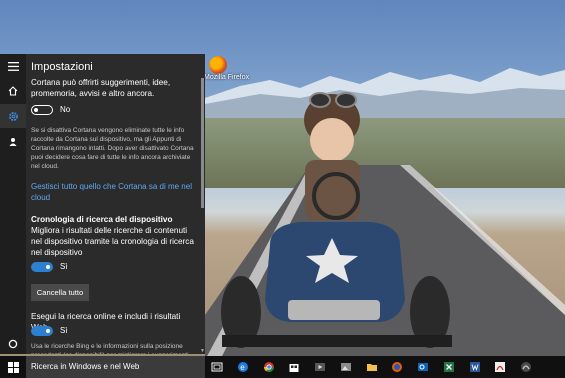 This screenshot has height=378, width=565. Describe the element at coordinates (202, 143) in the screenshot. I see `scrollbar-thumb` at that location.